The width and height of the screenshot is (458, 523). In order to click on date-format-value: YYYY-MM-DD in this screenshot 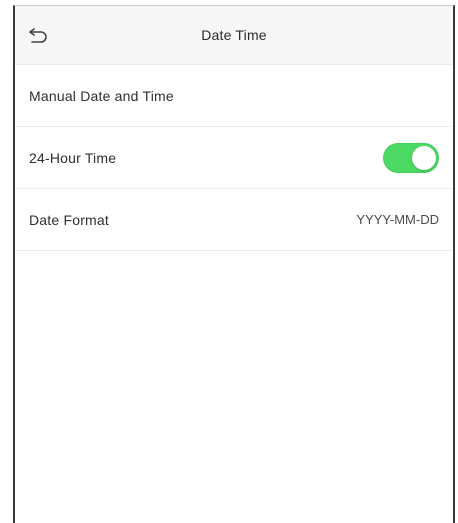, I will do `click(397, 219)`.